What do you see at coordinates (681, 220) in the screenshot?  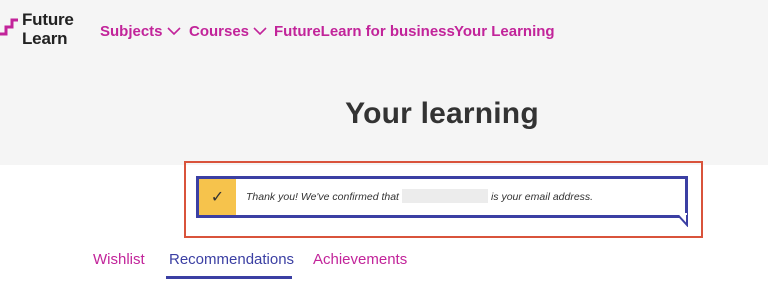 I see `notice-tail-icon` at bounding box center [681, 220].